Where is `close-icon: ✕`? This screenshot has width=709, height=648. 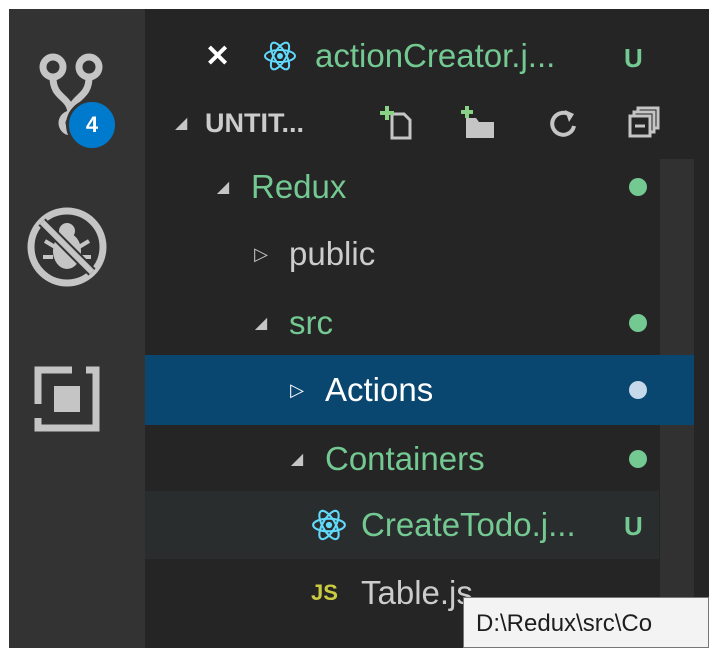
close-icon: ✕ is located at coordinates (217, 56).